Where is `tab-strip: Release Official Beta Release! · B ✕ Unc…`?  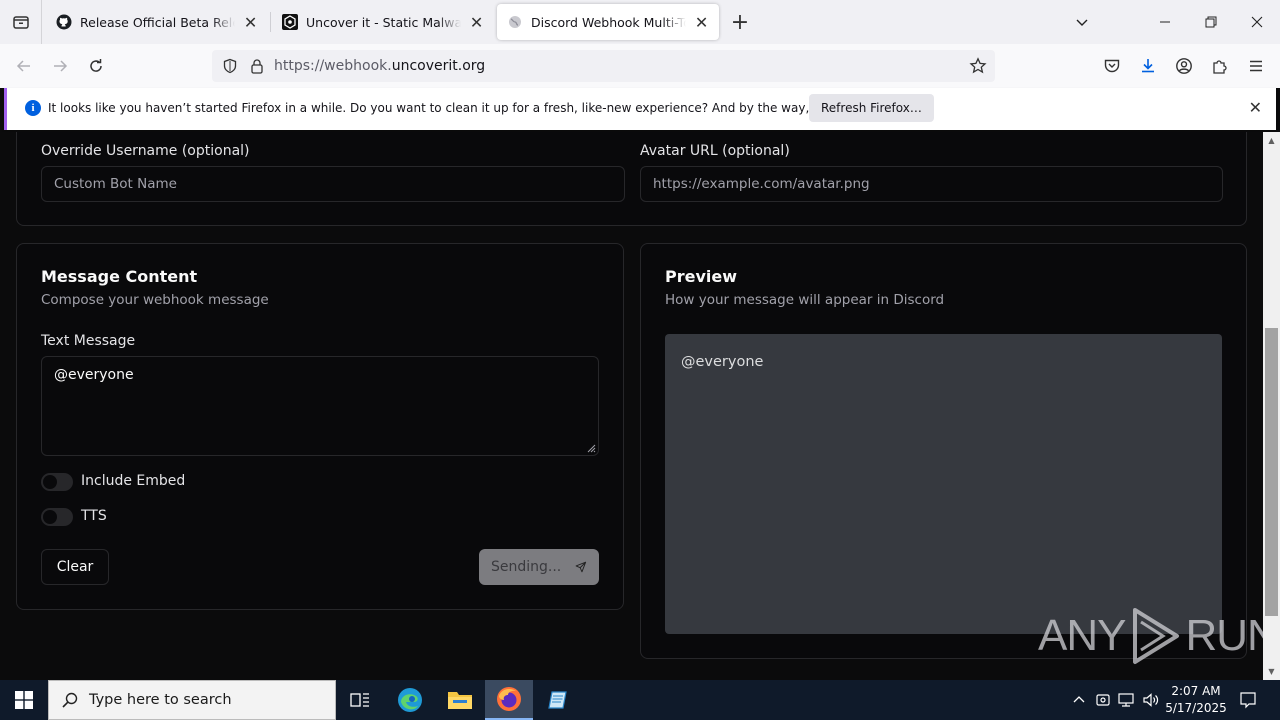
tab-strip: Release Official Beta Release! · B ✕ Unc… is located at coordinates (640, 22).